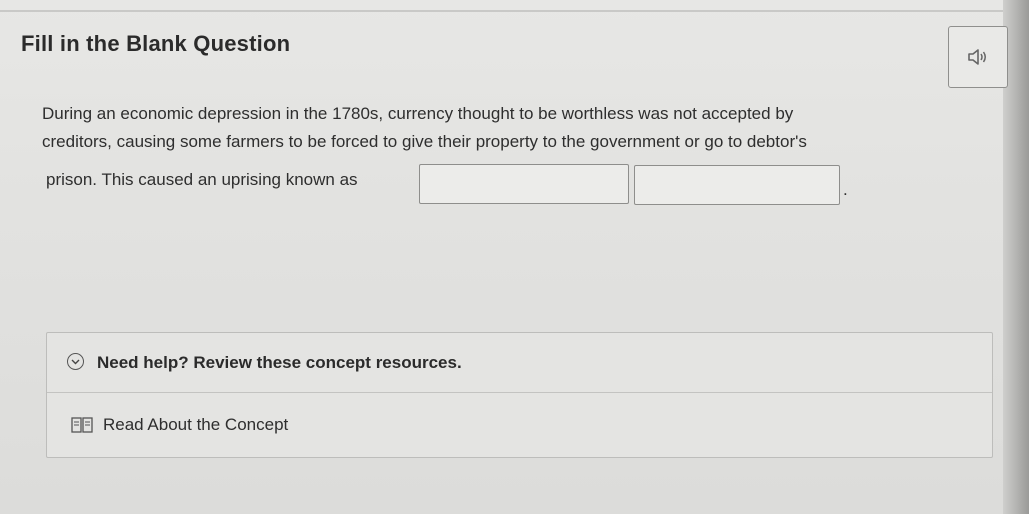 The width and height of the screenshot is (1029, 514). I want to click on speaker-icon, so click(977, 57).